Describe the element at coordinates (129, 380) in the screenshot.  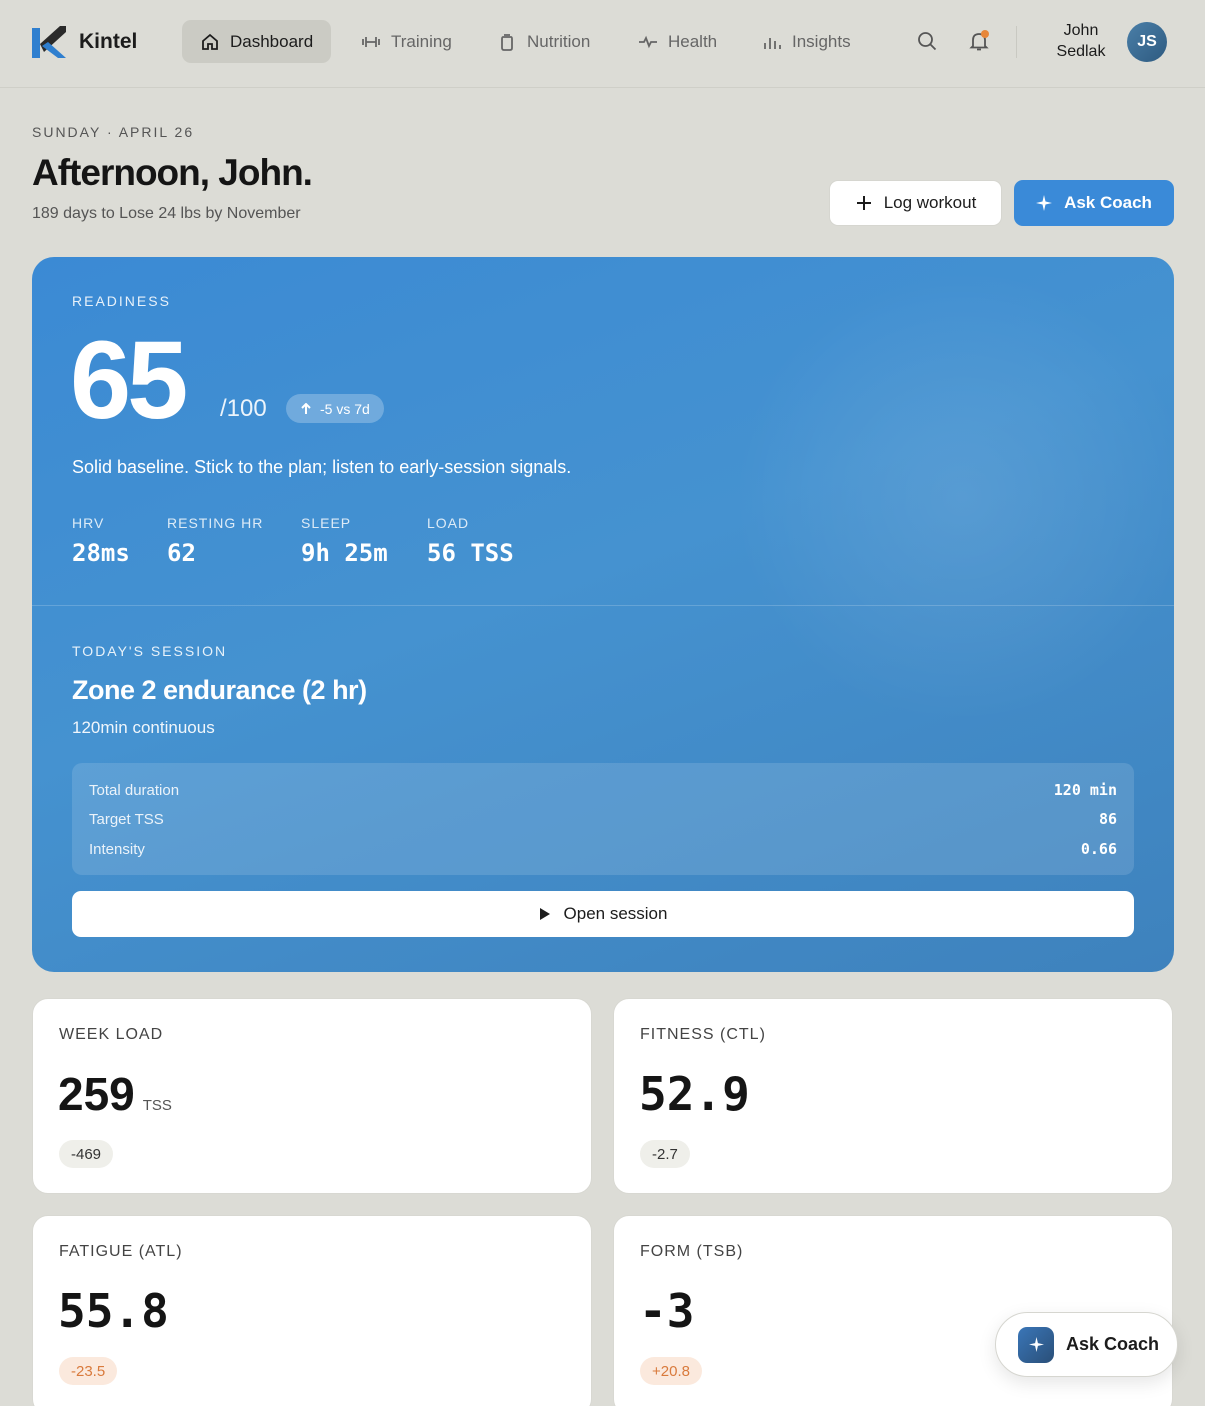
I see `readiness-score: 65` at that location.